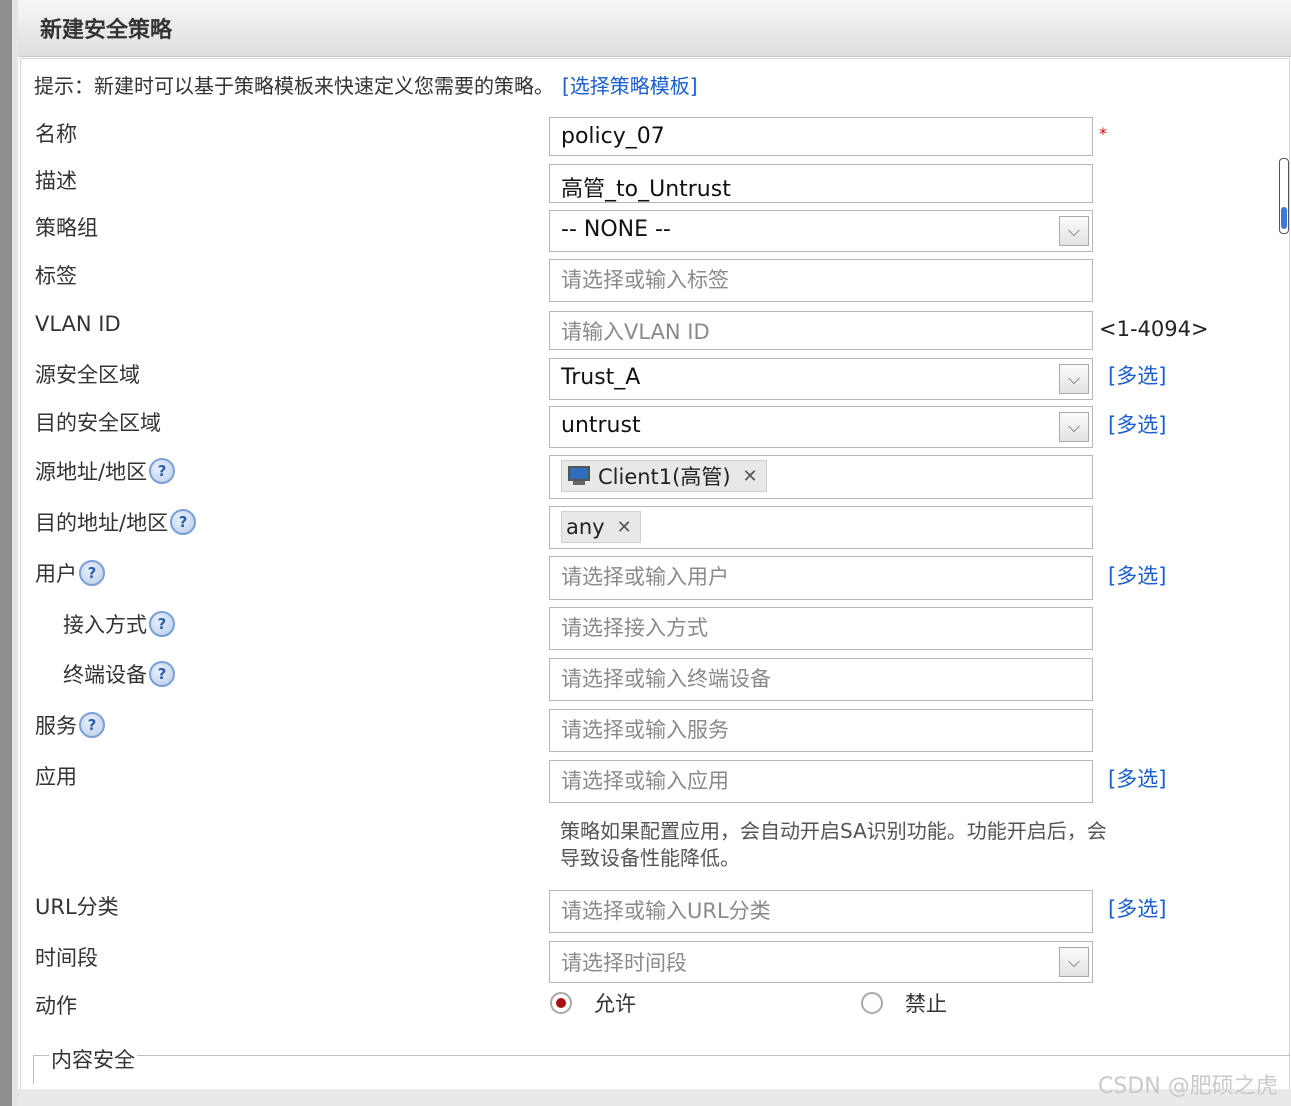  Describe the element at coordinates (561, 1003) in the screenshot. I see `action-permit-radio` at that location.